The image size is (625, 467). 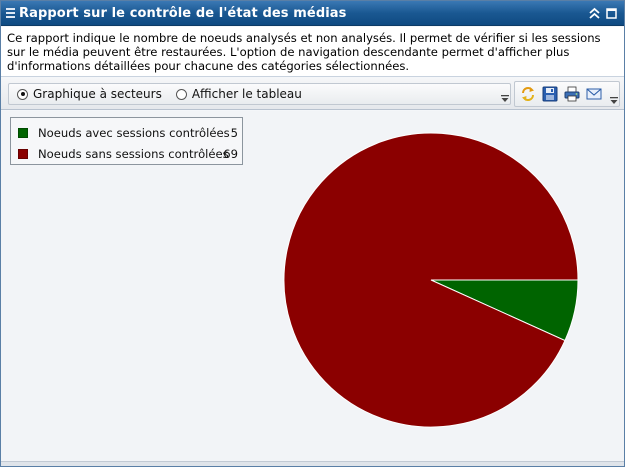 I want to click on maximize-icon, so click(x=611, y=13).